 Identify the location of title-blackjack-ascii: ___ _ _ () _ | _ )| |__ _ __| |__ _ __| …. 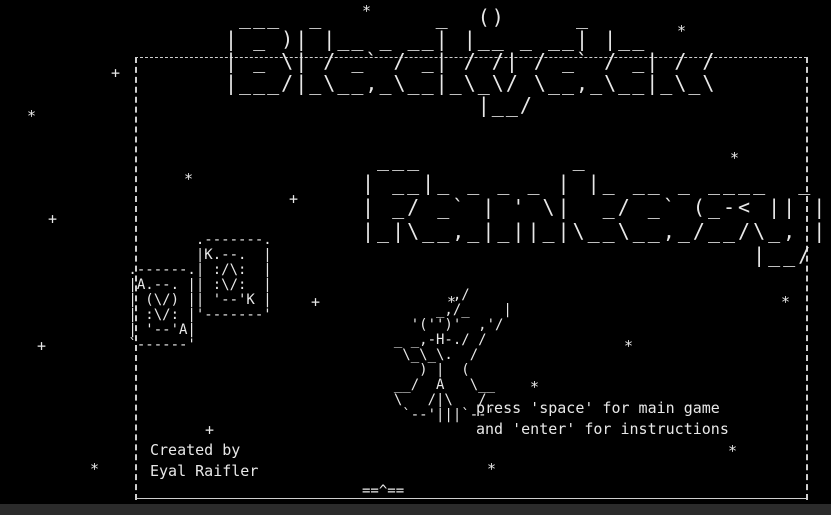
(471, 61).